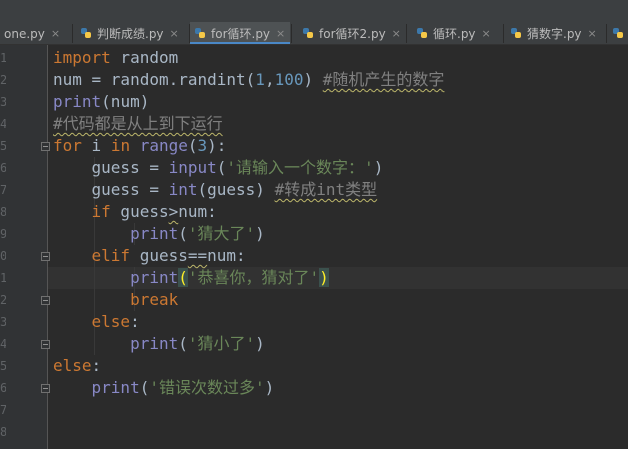 This screenshot has width=628, height=449. What do you see at coordinates (260, 79) in the screenshot?
I see `token-number: 1` at bounding box center [260, 79].